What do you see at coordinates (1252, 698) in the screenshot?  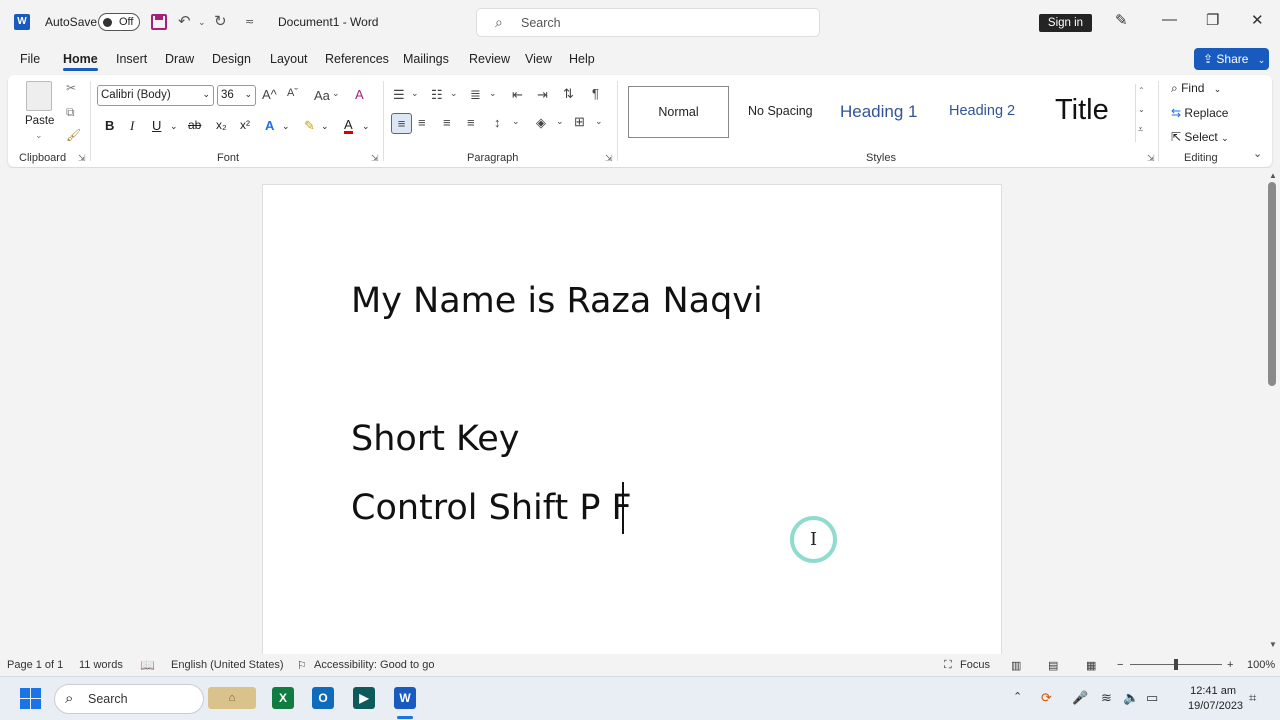 I see `notifications-icon: ⌗` at bounding box center [1252, 698].